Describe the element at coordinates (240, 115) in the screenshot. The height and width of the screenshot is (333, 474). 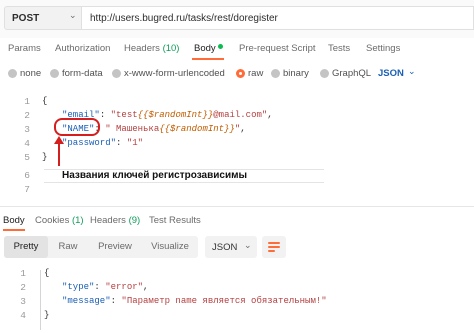
I see `json-string: @mail.com"` at that location.